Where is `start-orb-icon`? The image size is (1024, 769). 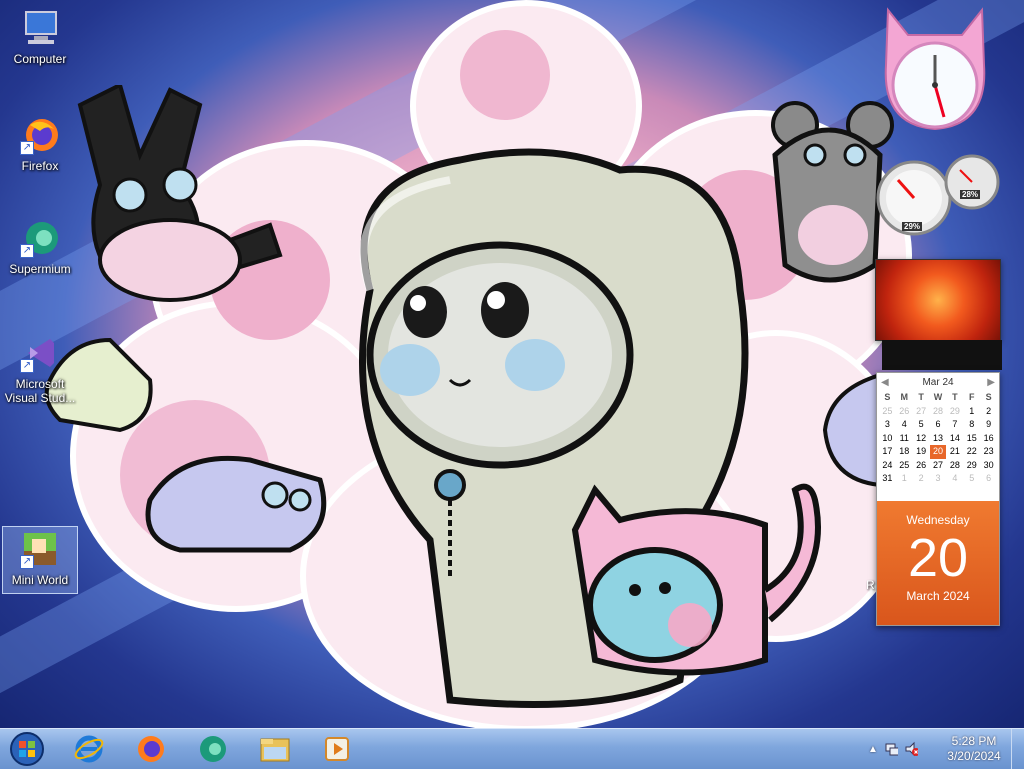 start-orb-icon is located at coordinates (27, 749).